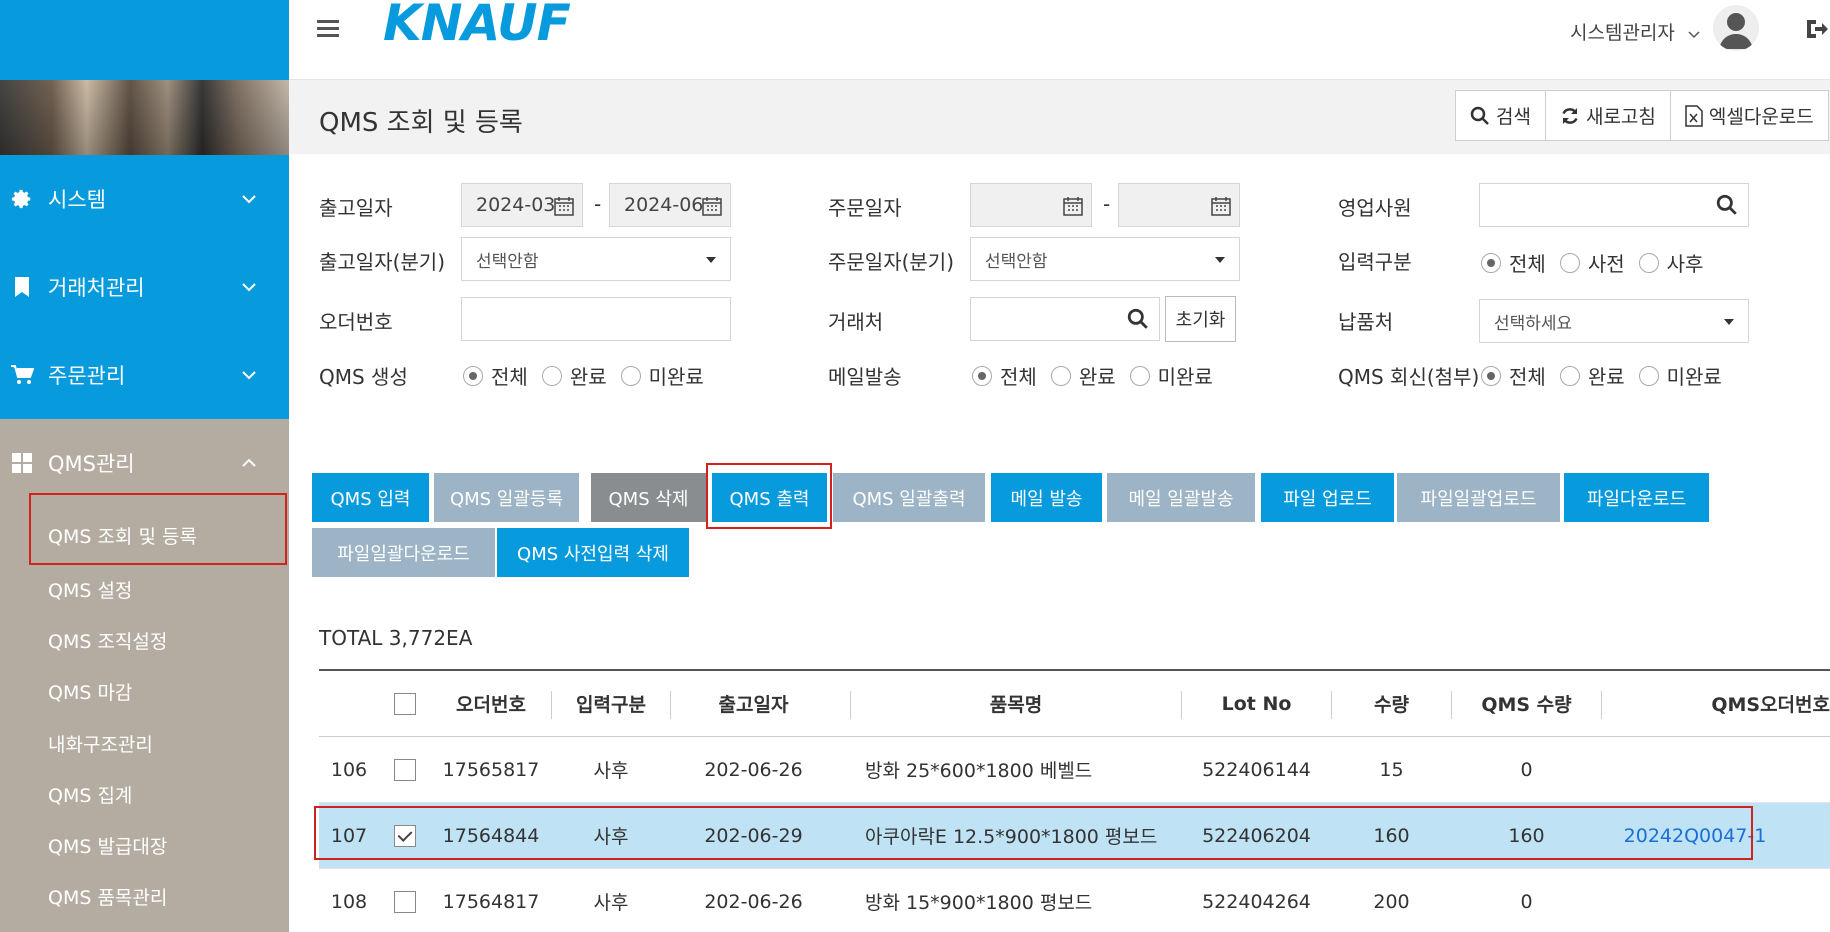 This screenshot has height=932, width=1830. Describe the element at coordinates (1716, 703) in the screenshot. I see `col-qms-order-no: QMS오더번호` at that location.